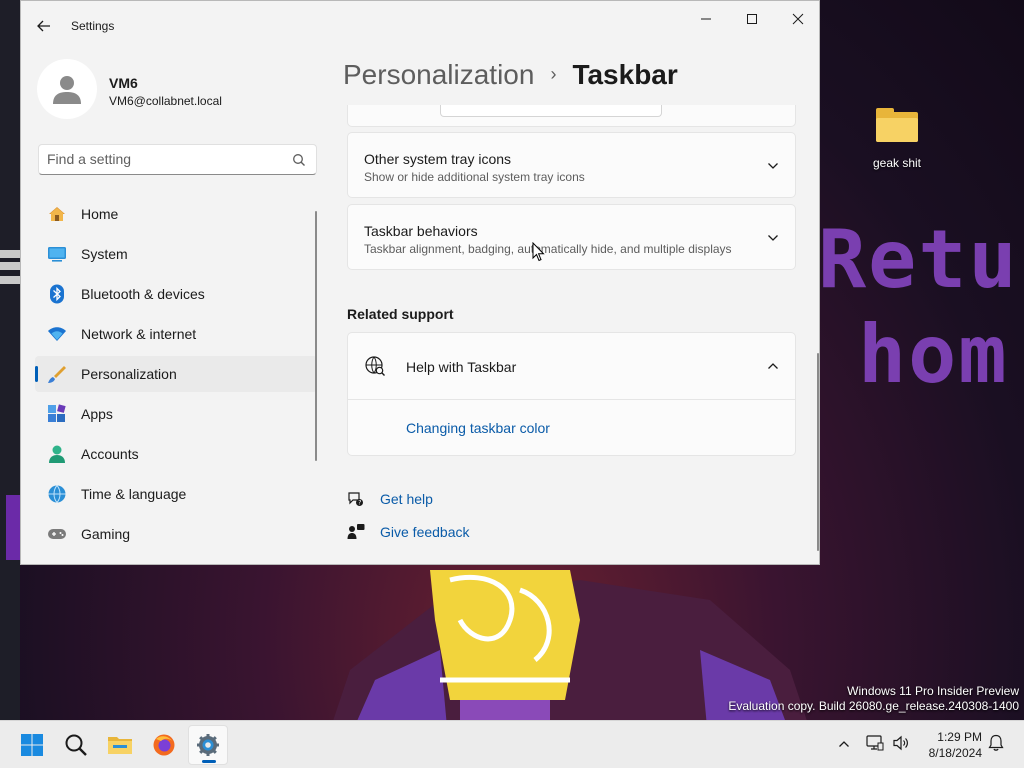  I want to click on user-avatar-icon, so click(67, 90).